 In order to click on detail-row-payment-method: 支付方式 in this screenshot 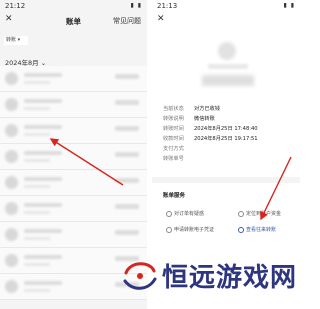, I will do `click(173, 149)`.